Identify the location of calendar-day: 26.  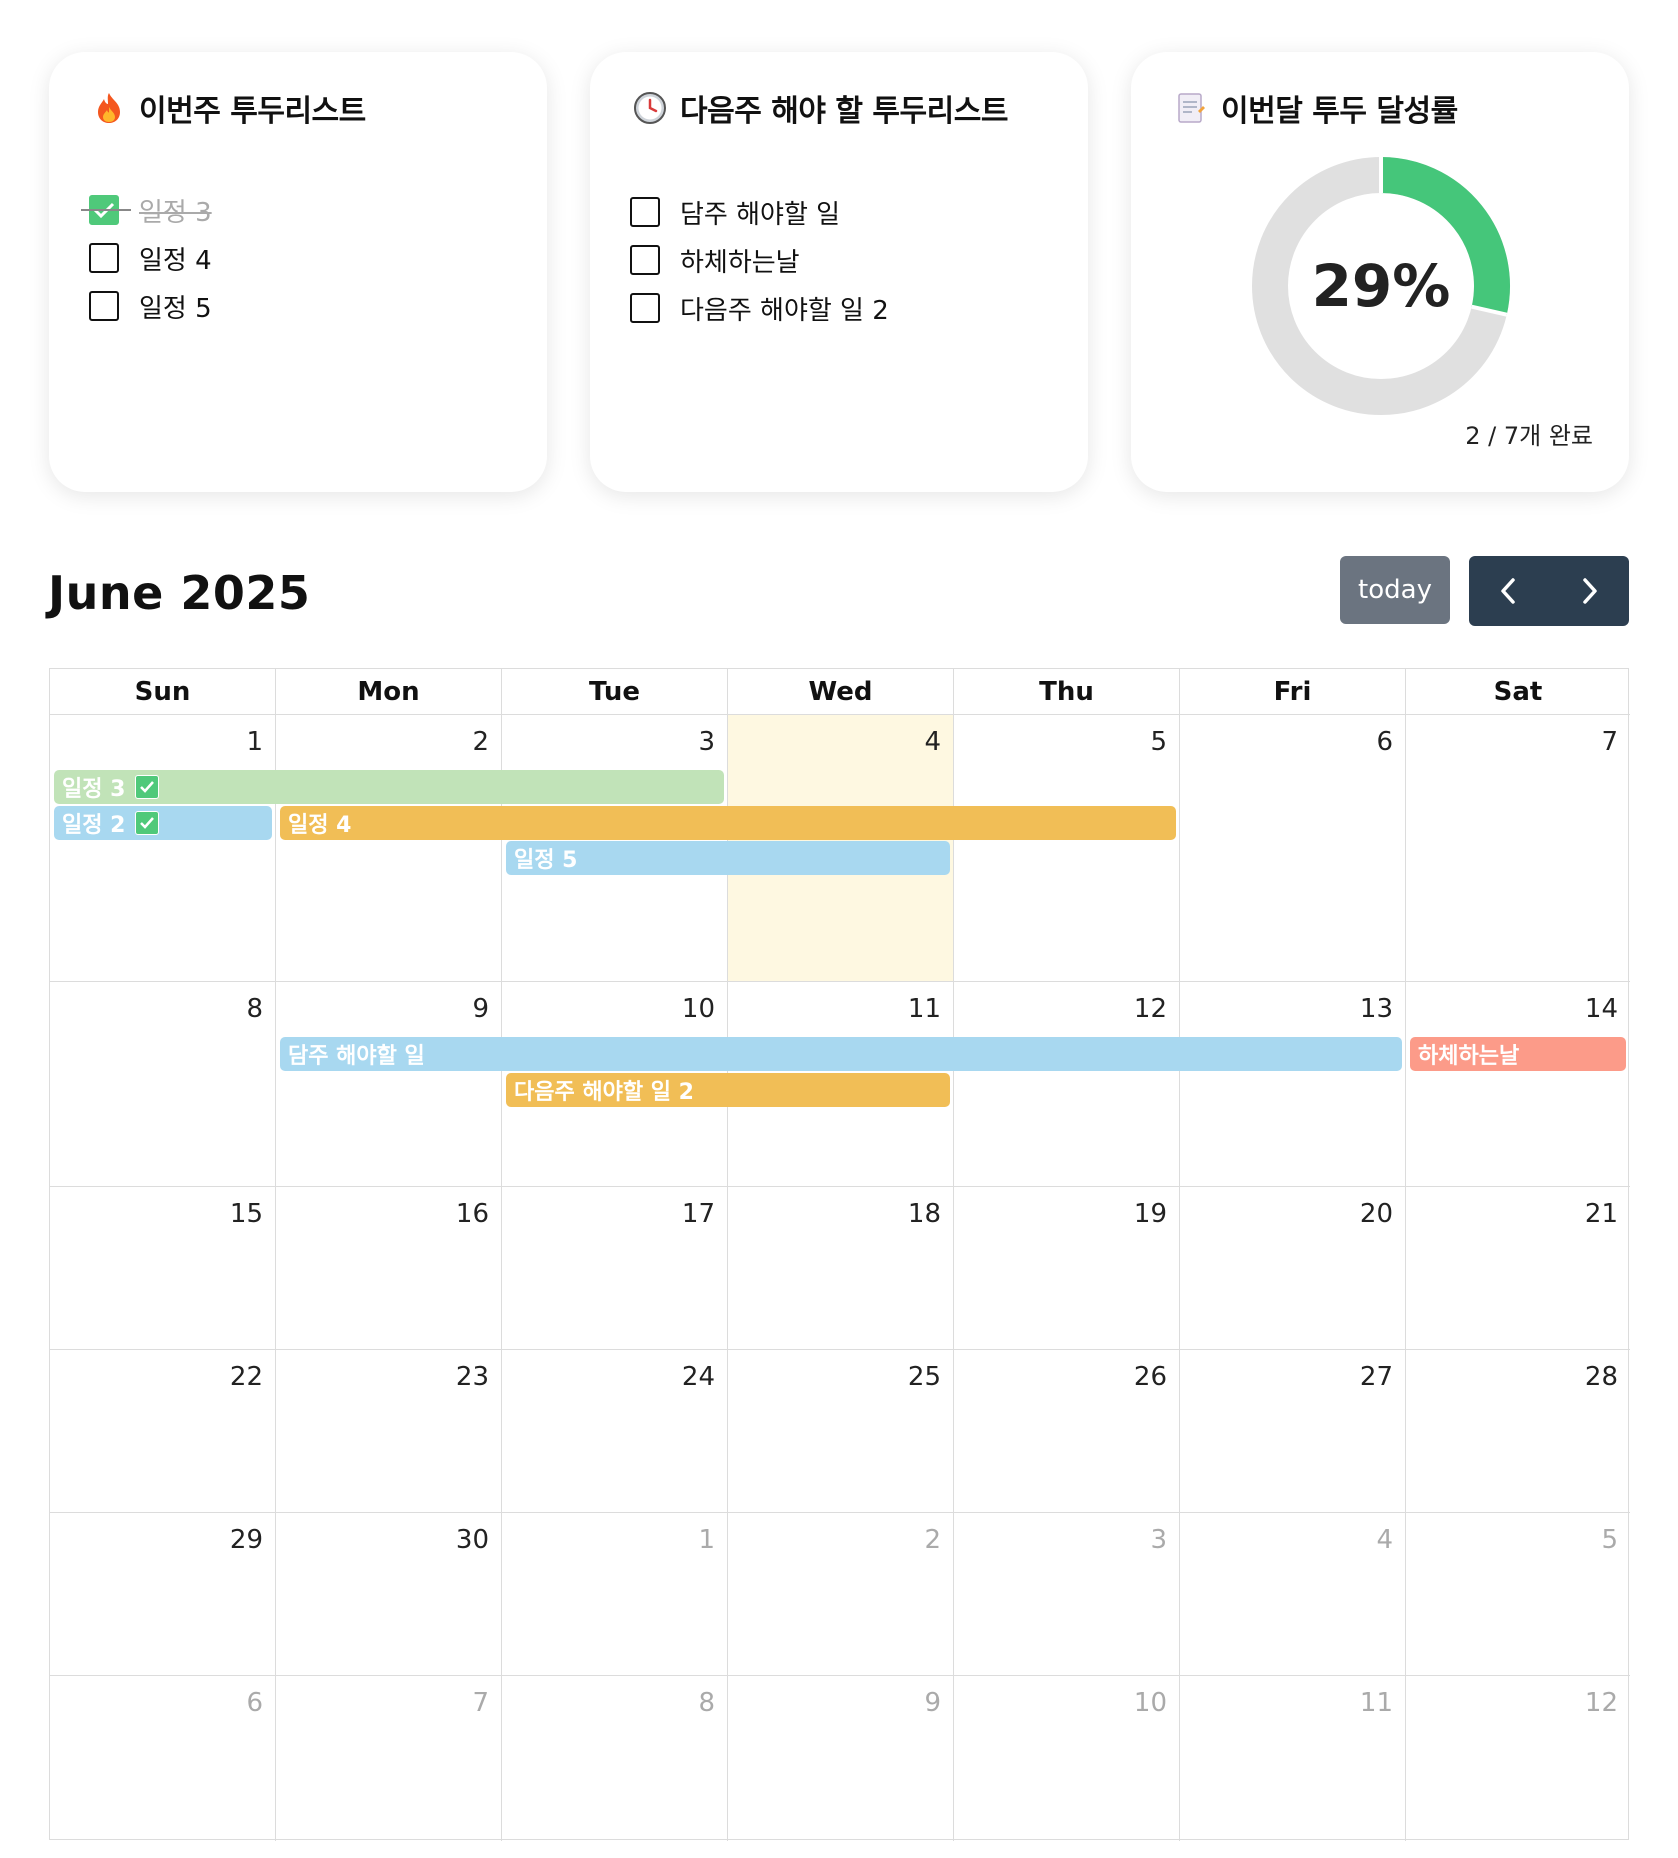
(1067, 1431).